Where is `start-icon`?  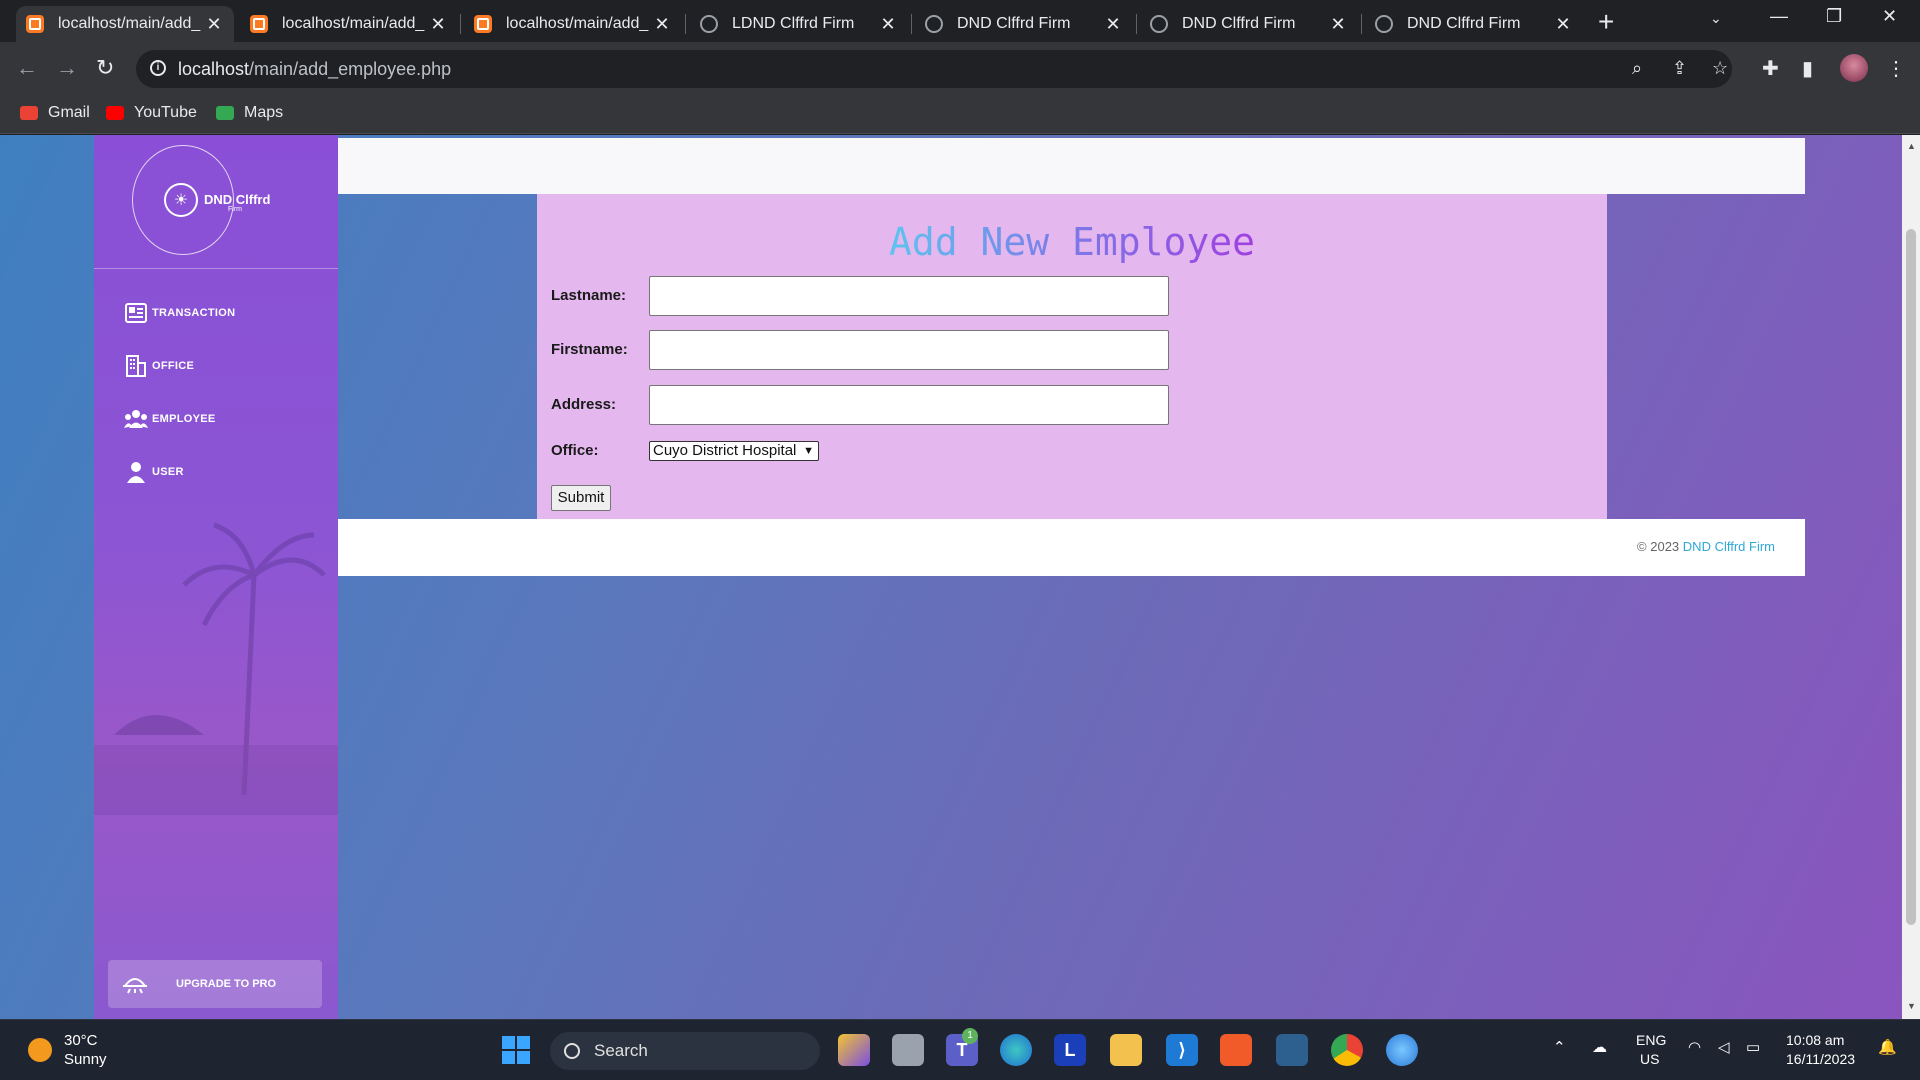
start-icon is located at coordinates (516, 1050).